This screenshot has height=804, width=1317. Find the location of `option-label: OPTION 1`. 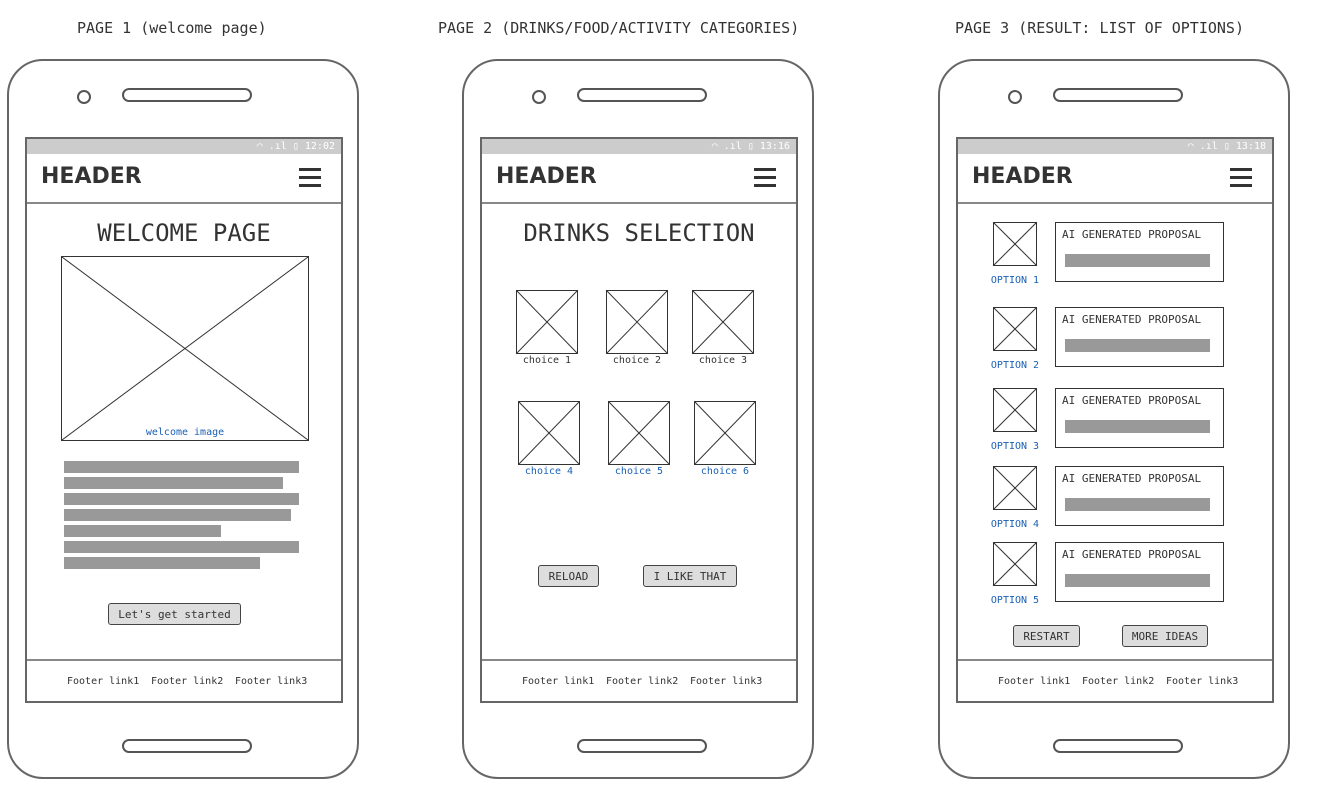

option-label: OPTION 1 is located at coordinates (1015, 280).